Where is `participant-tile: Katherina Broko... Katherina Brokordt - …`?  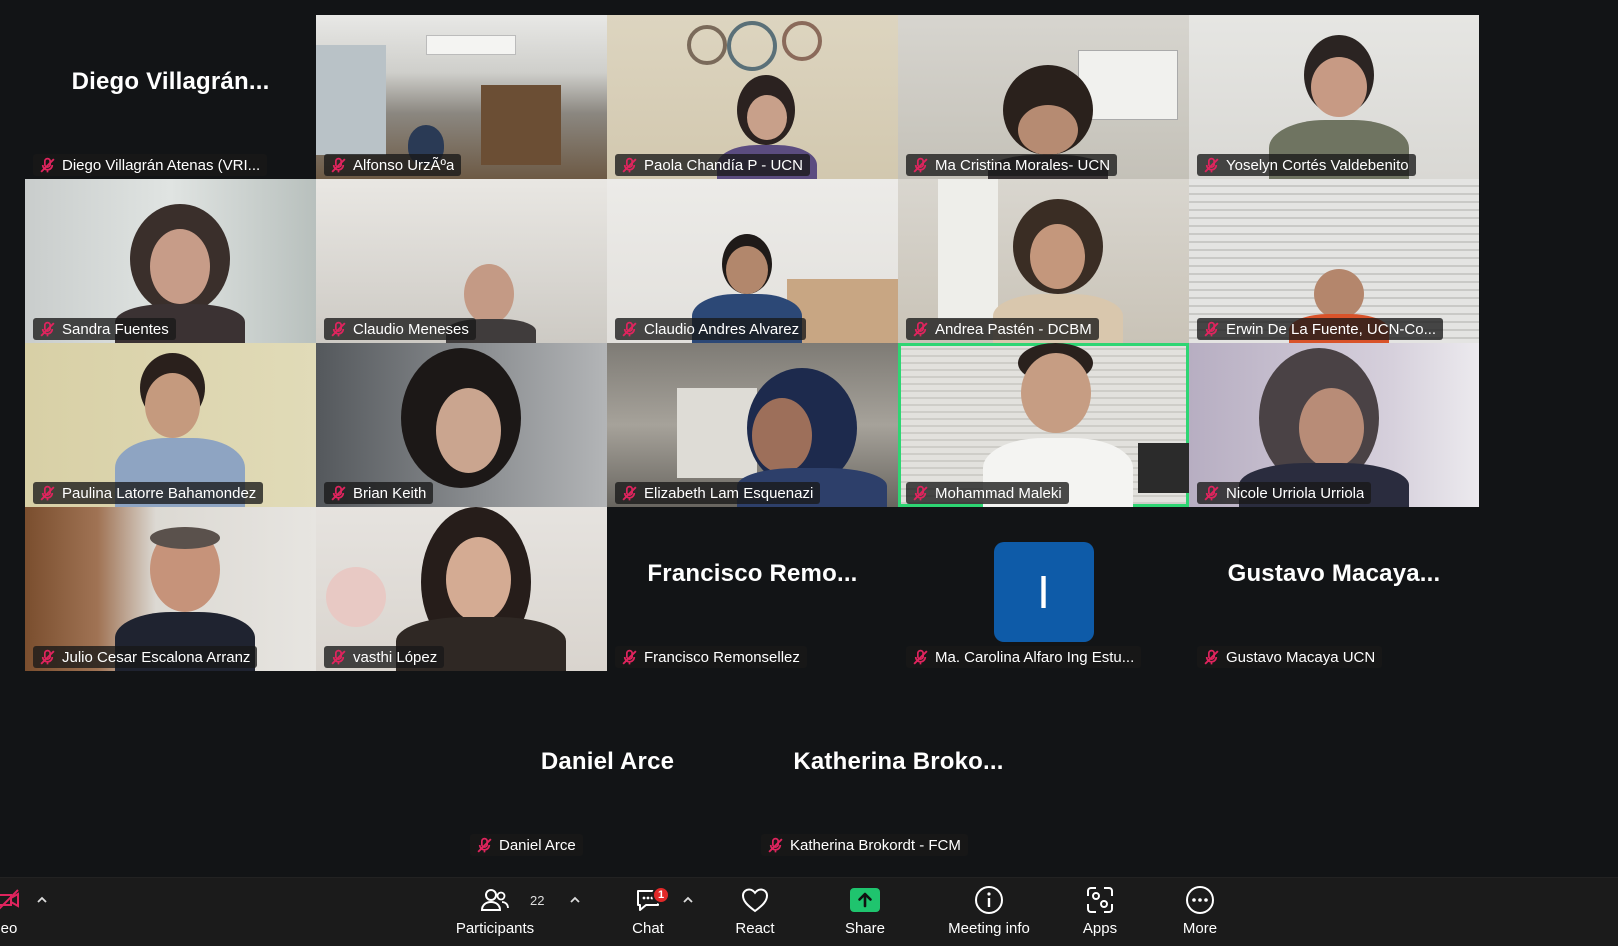
participant-tile: Katherina Broko... Katherina Brokordt - … is located at coordinates (898, 777).